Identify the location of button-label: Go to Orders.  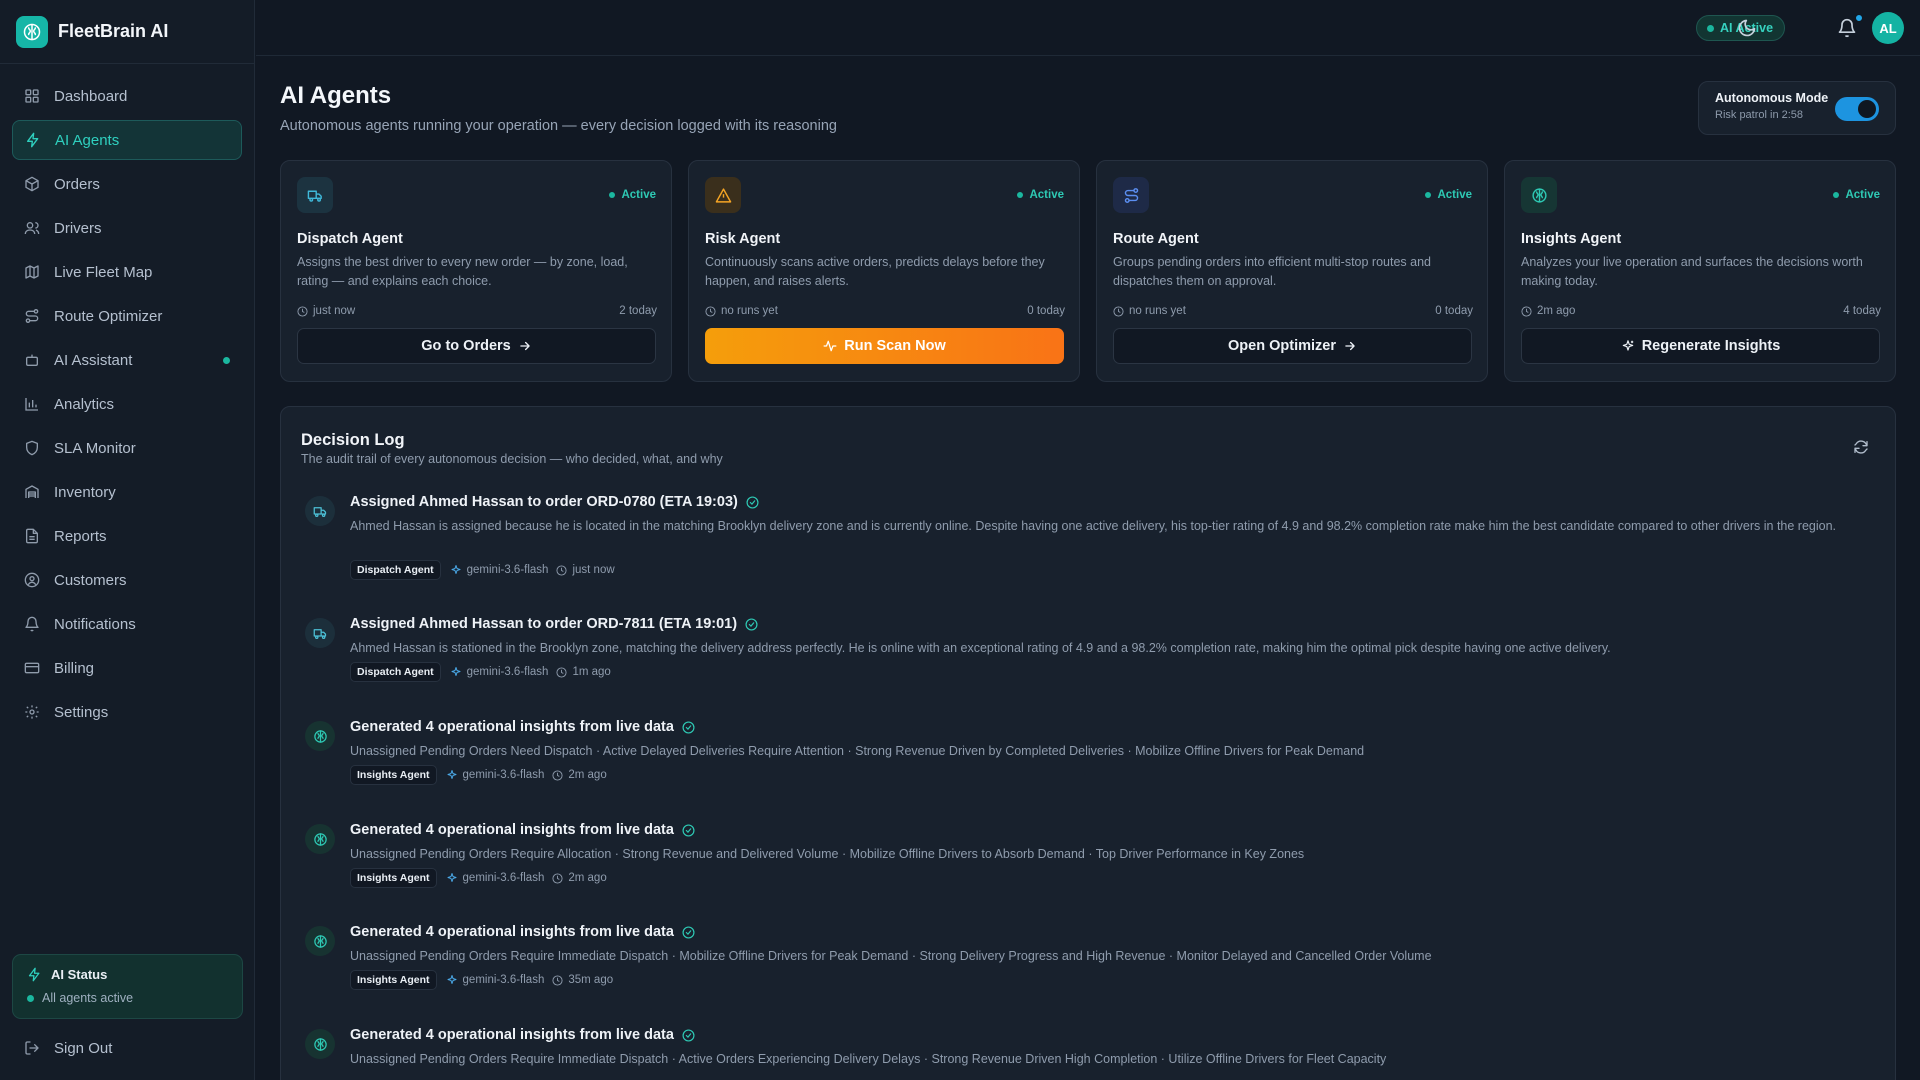
(466, 346).